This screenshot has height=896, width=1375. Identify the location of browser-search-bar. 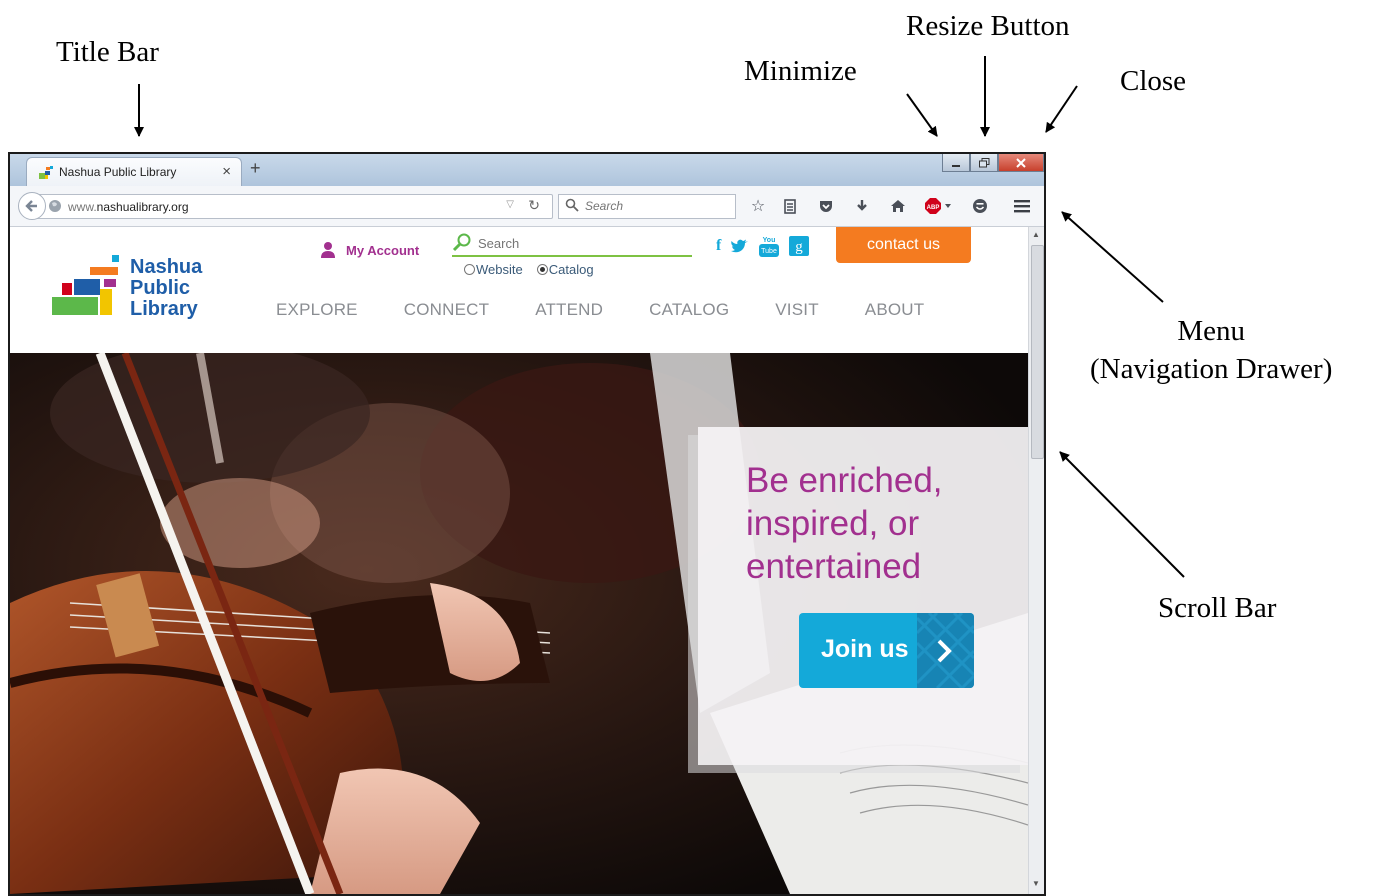
(647, 206).